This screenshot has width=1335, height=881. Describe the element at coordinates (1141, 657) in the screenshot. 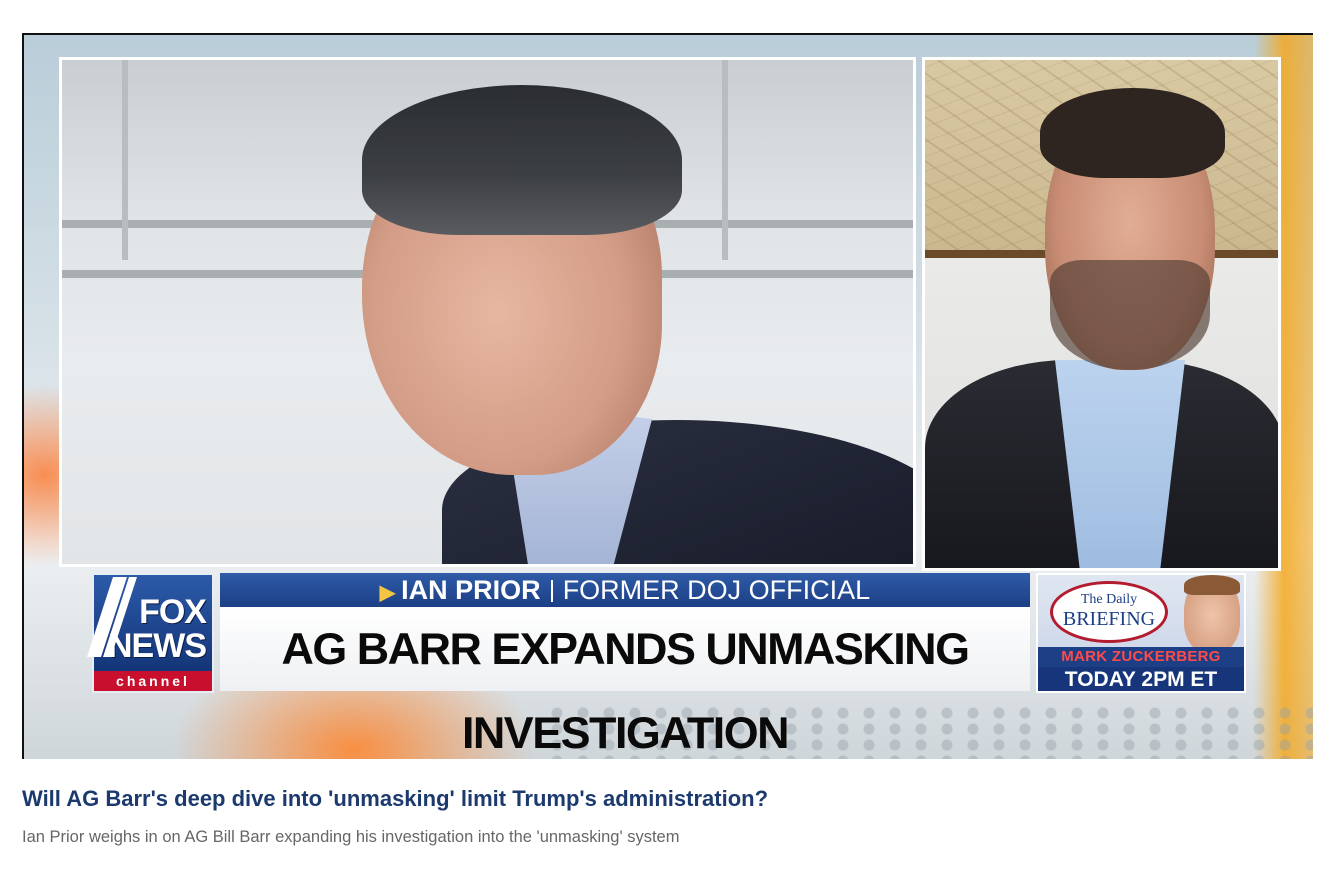

I see `promo-guest-name: MARK ZUCKERBERG` at that location.